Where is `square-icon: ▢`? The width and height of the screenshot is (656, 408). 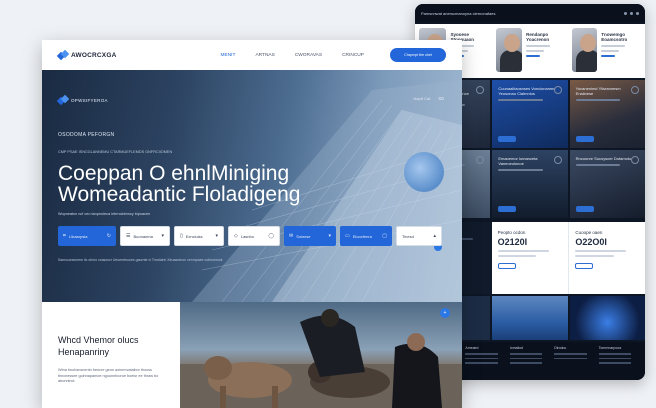
square-icon: ▢ is located at coordinates (384, 236).